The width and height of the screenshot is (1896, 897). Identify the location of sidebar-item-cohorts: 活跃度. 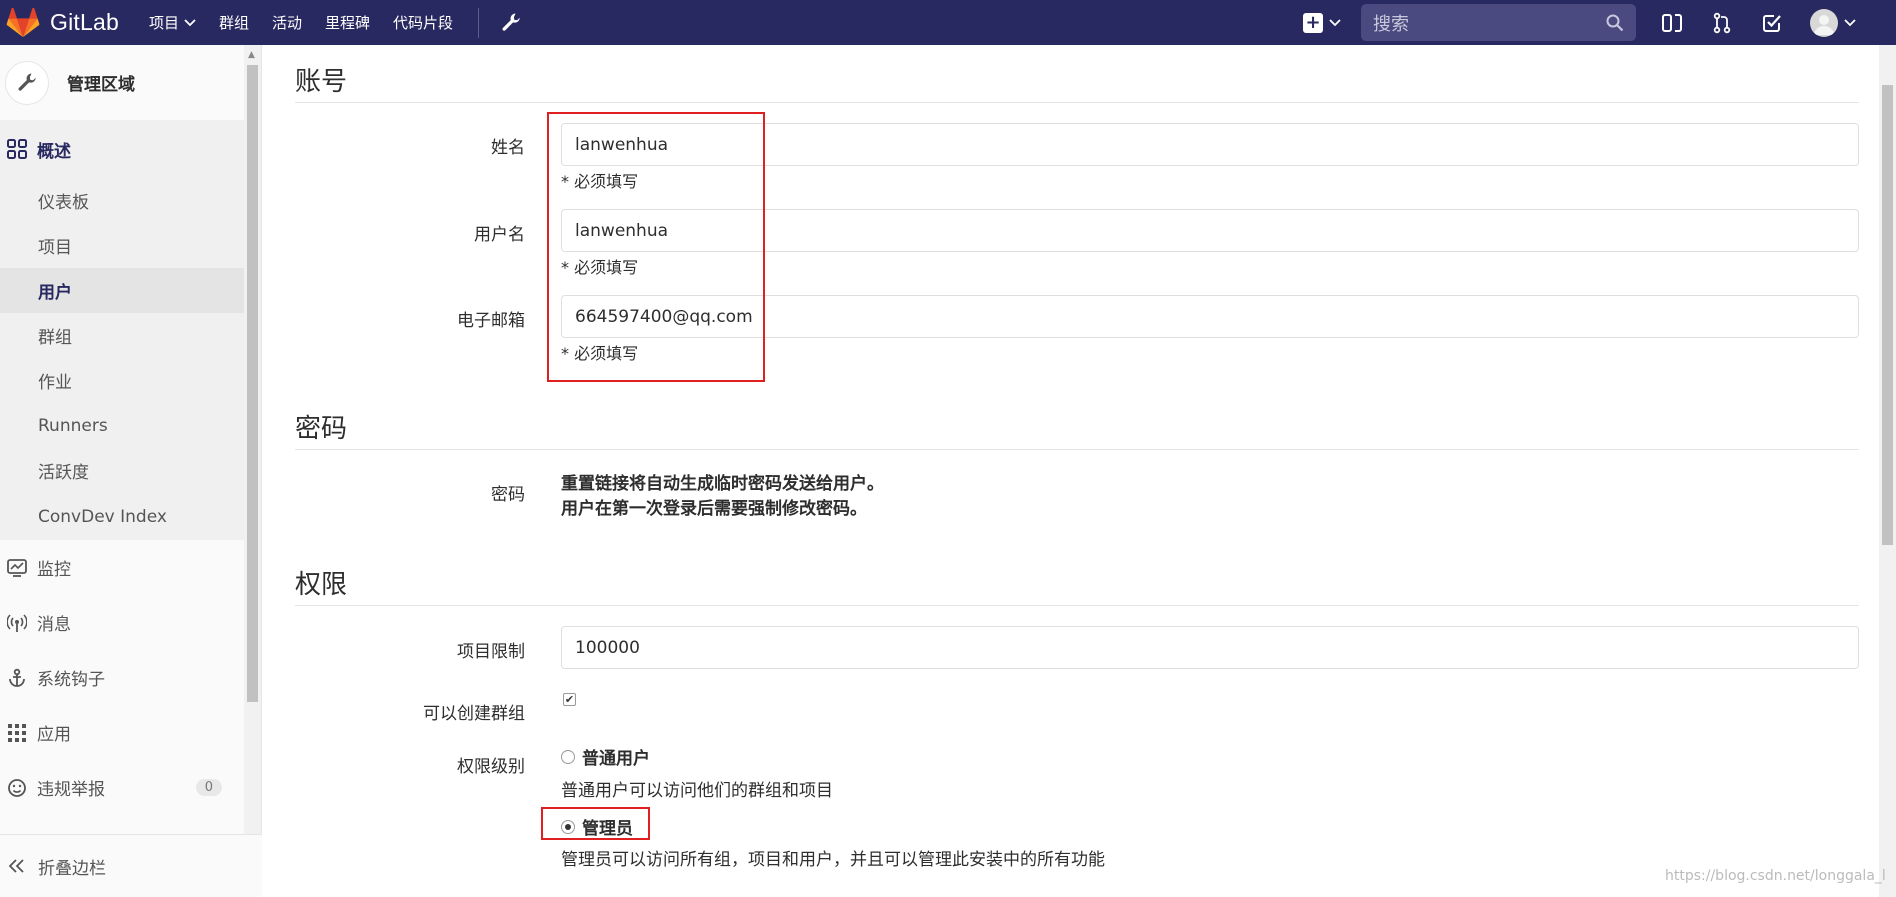
(122, 470).